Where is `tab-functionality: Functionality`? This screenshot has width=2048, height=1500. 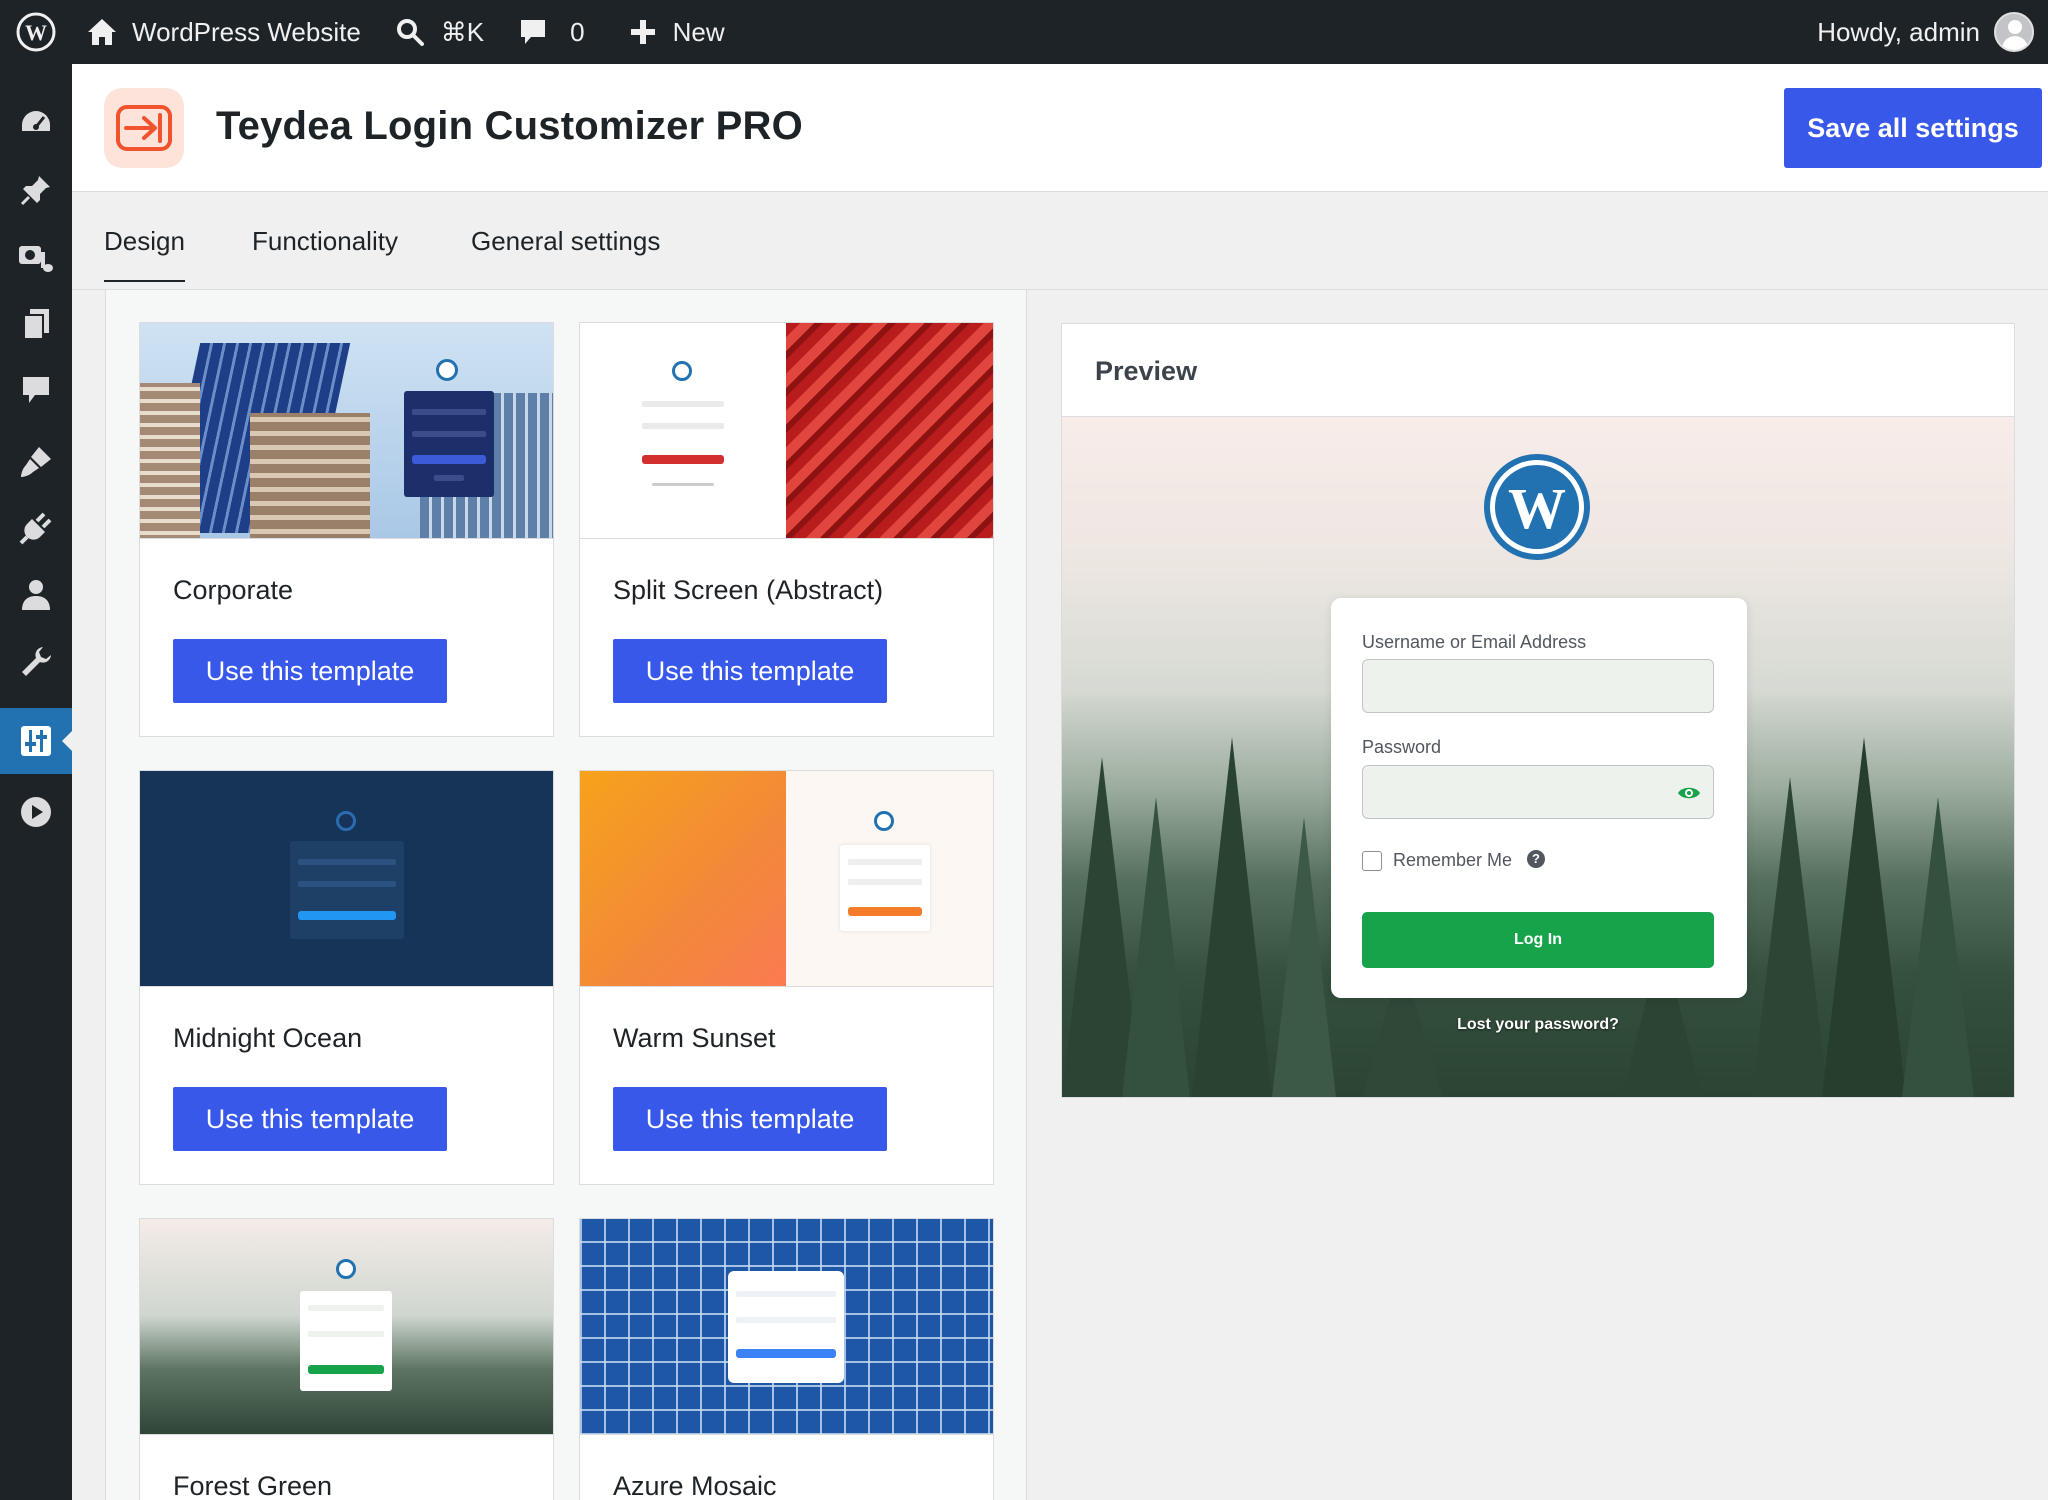
tab-functionality: Functionality is located at coordinates (325, 241).